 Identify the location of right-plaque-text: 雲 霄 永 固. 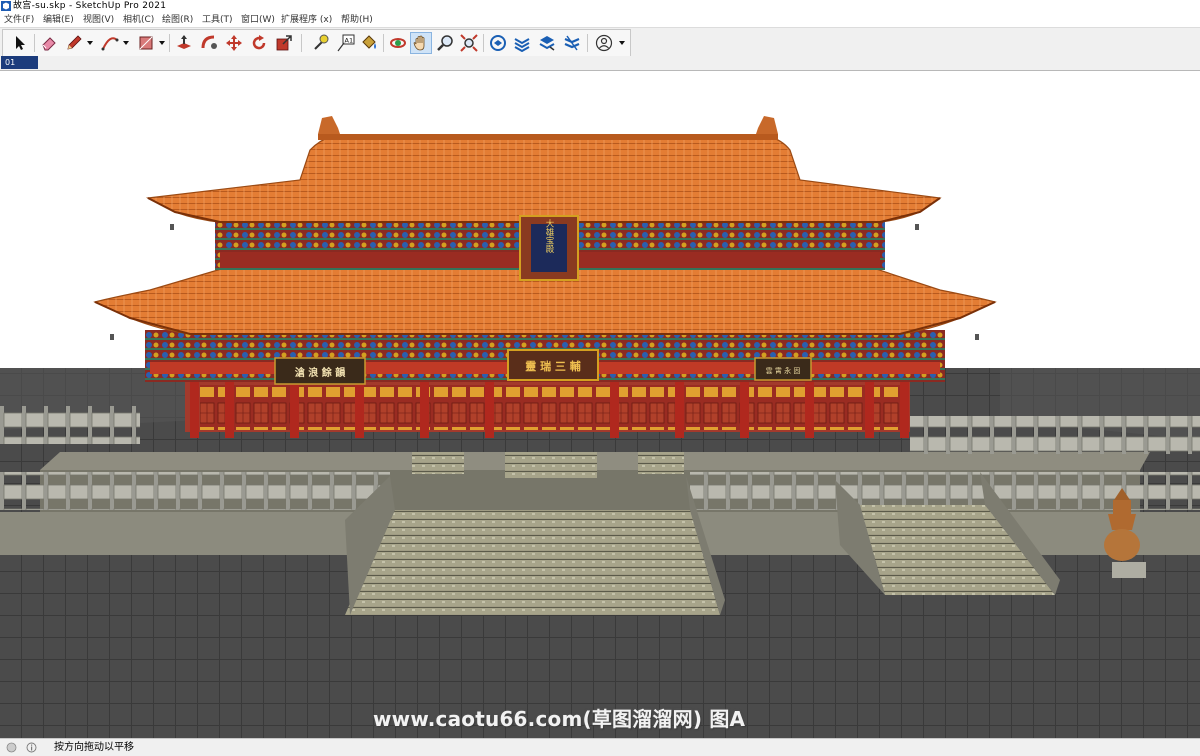
(783, 370).